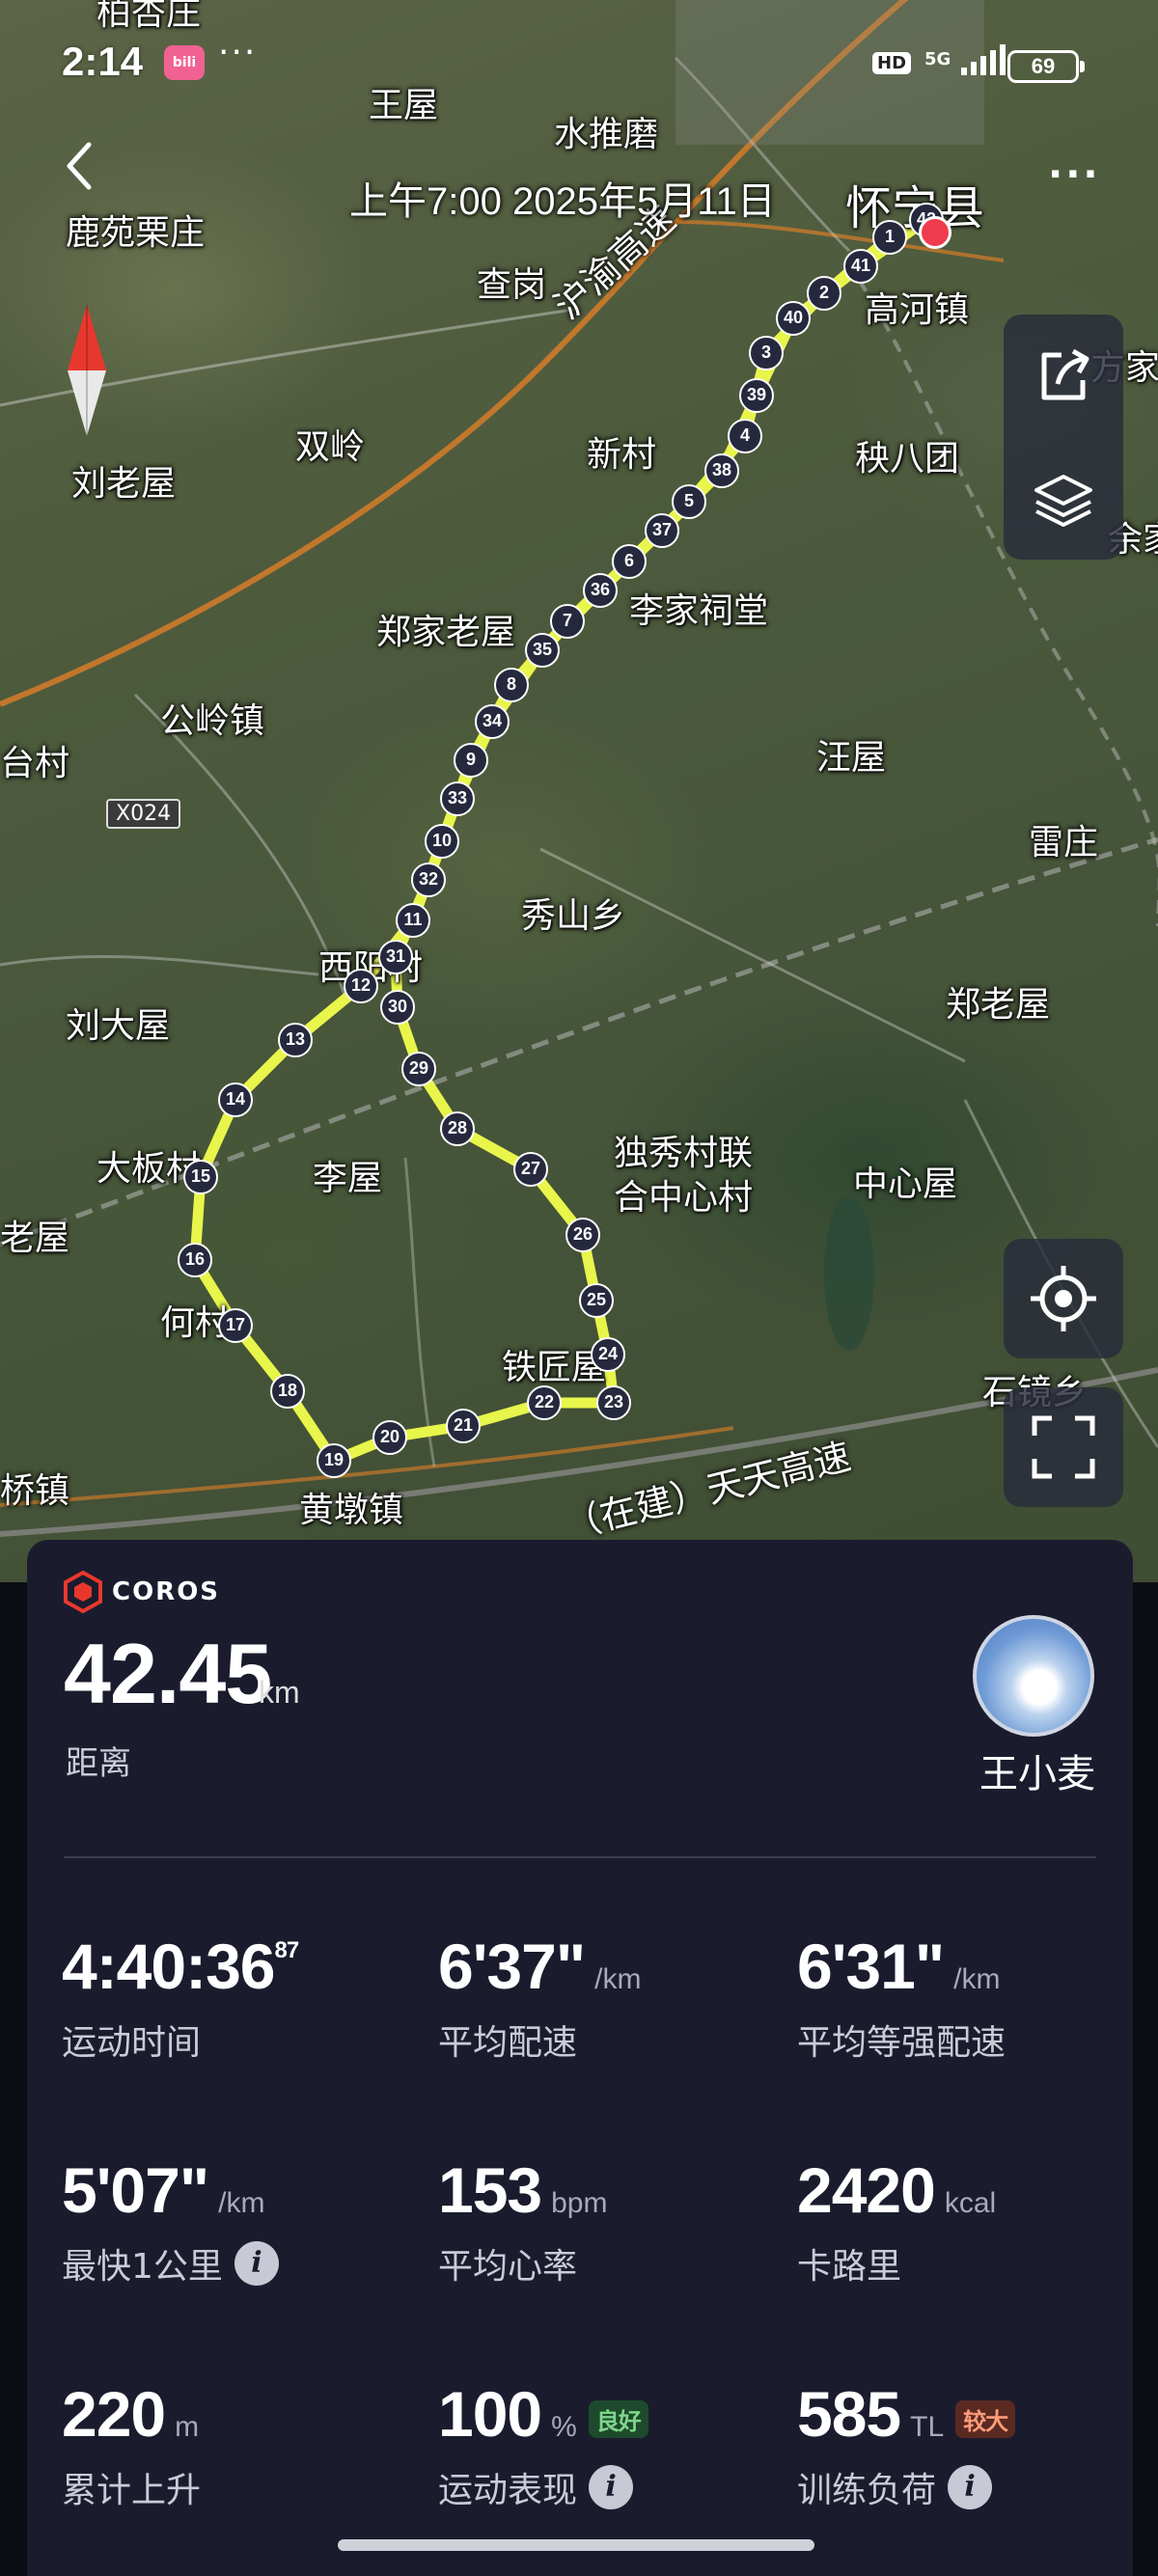 This screenshot has height=2576, width=1158. I want to click on stat-value-row: 220 m, so click(131, 2414).